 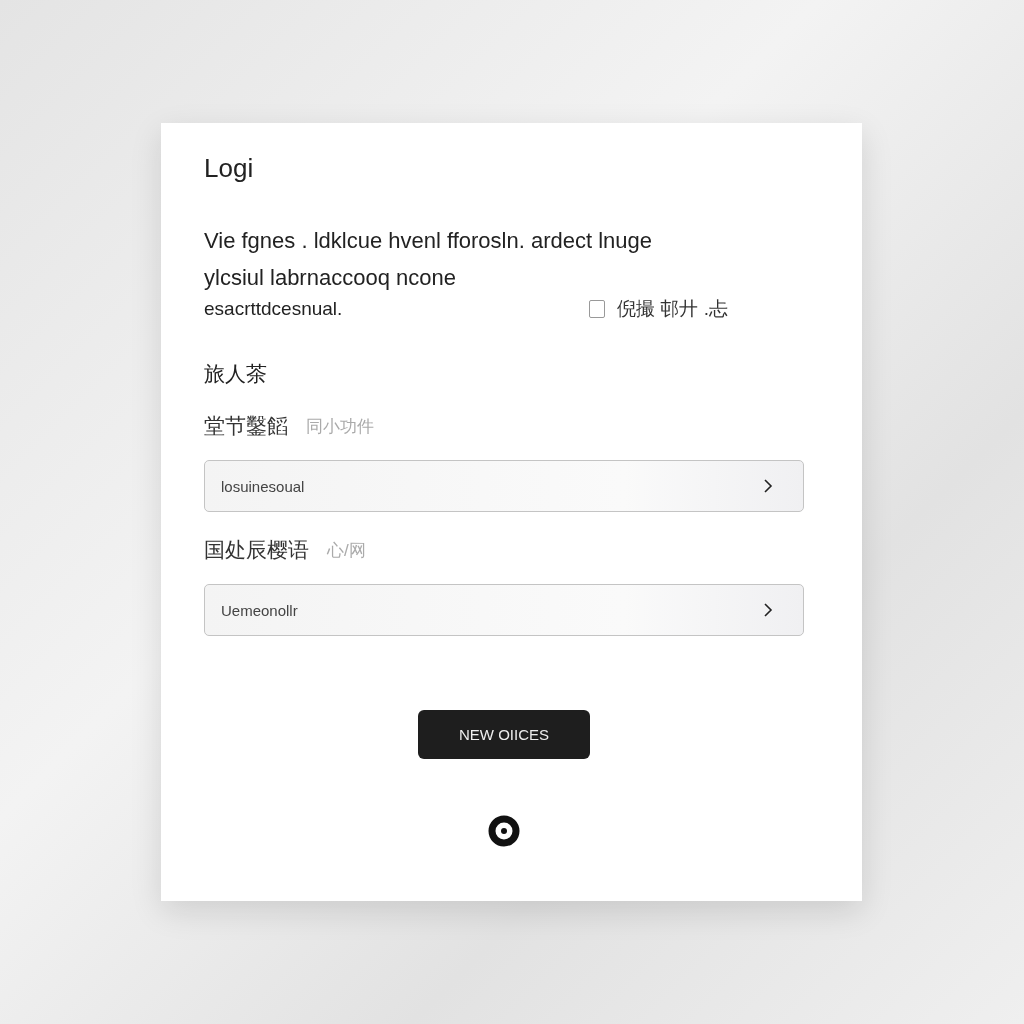 I want to click on description-line: esacrttdcesnual., so click(x=273, y=309).